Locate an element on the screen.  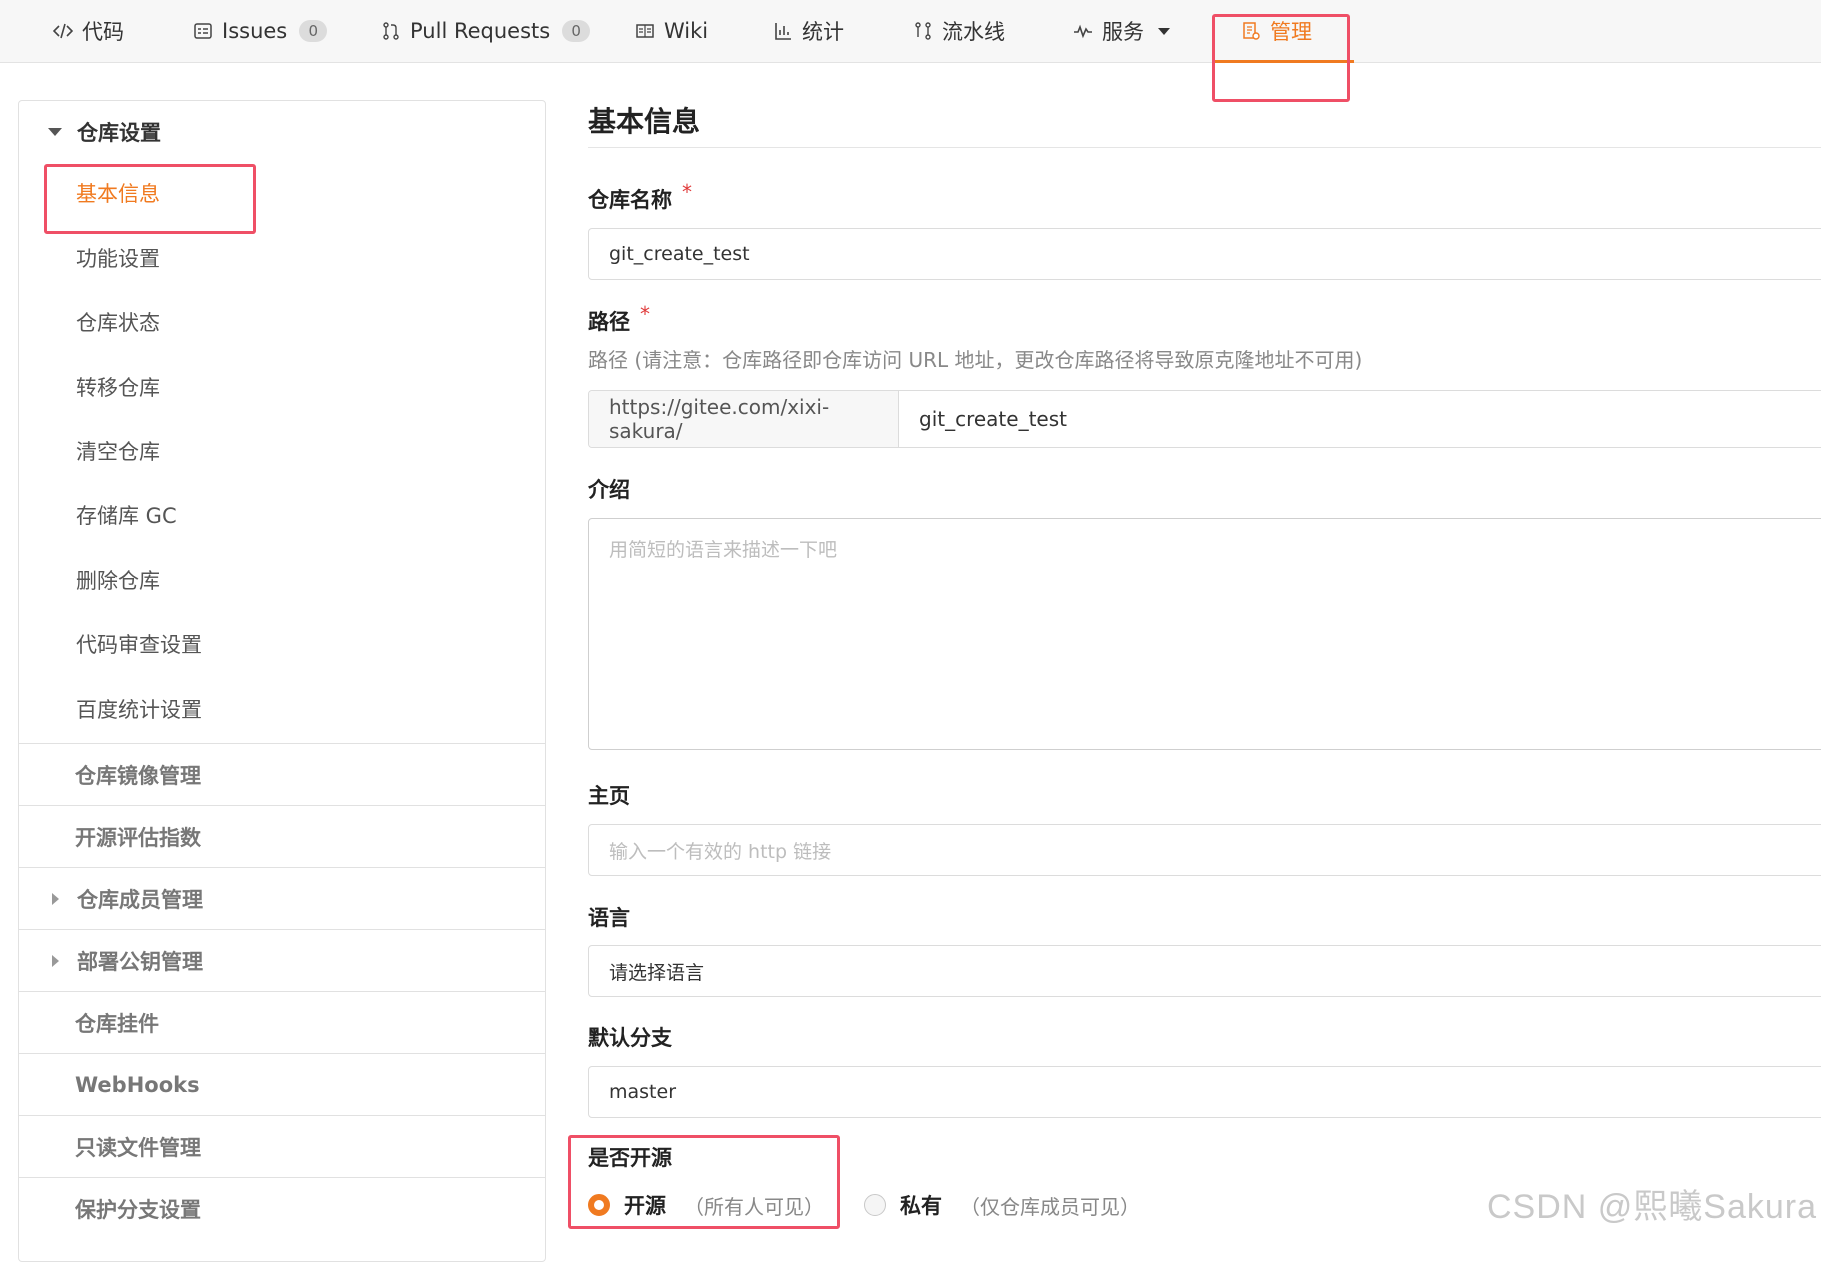
radio-private is located at coordinates (875, 1205).